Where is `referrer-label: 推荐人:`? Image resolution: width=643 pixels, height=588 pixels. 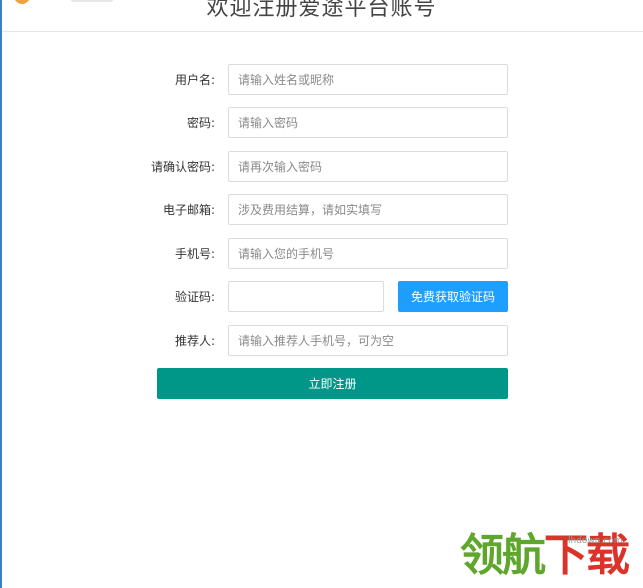
referrer-label: 推荐人: is located at coordinates (194, 341).